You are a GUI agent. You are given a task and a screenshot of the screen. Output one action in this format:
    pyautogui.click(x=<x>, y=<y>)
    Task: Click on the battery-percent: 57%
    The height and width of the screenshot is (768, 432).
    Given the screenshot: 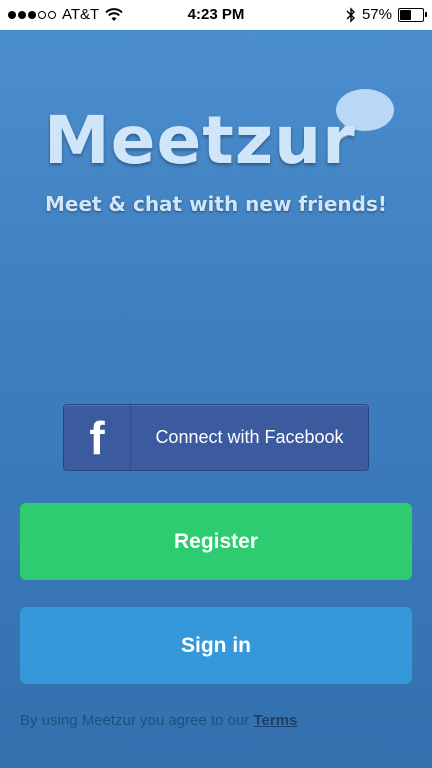 What is the action you would take?
    pyautogui.click(x=376, y=14)
    